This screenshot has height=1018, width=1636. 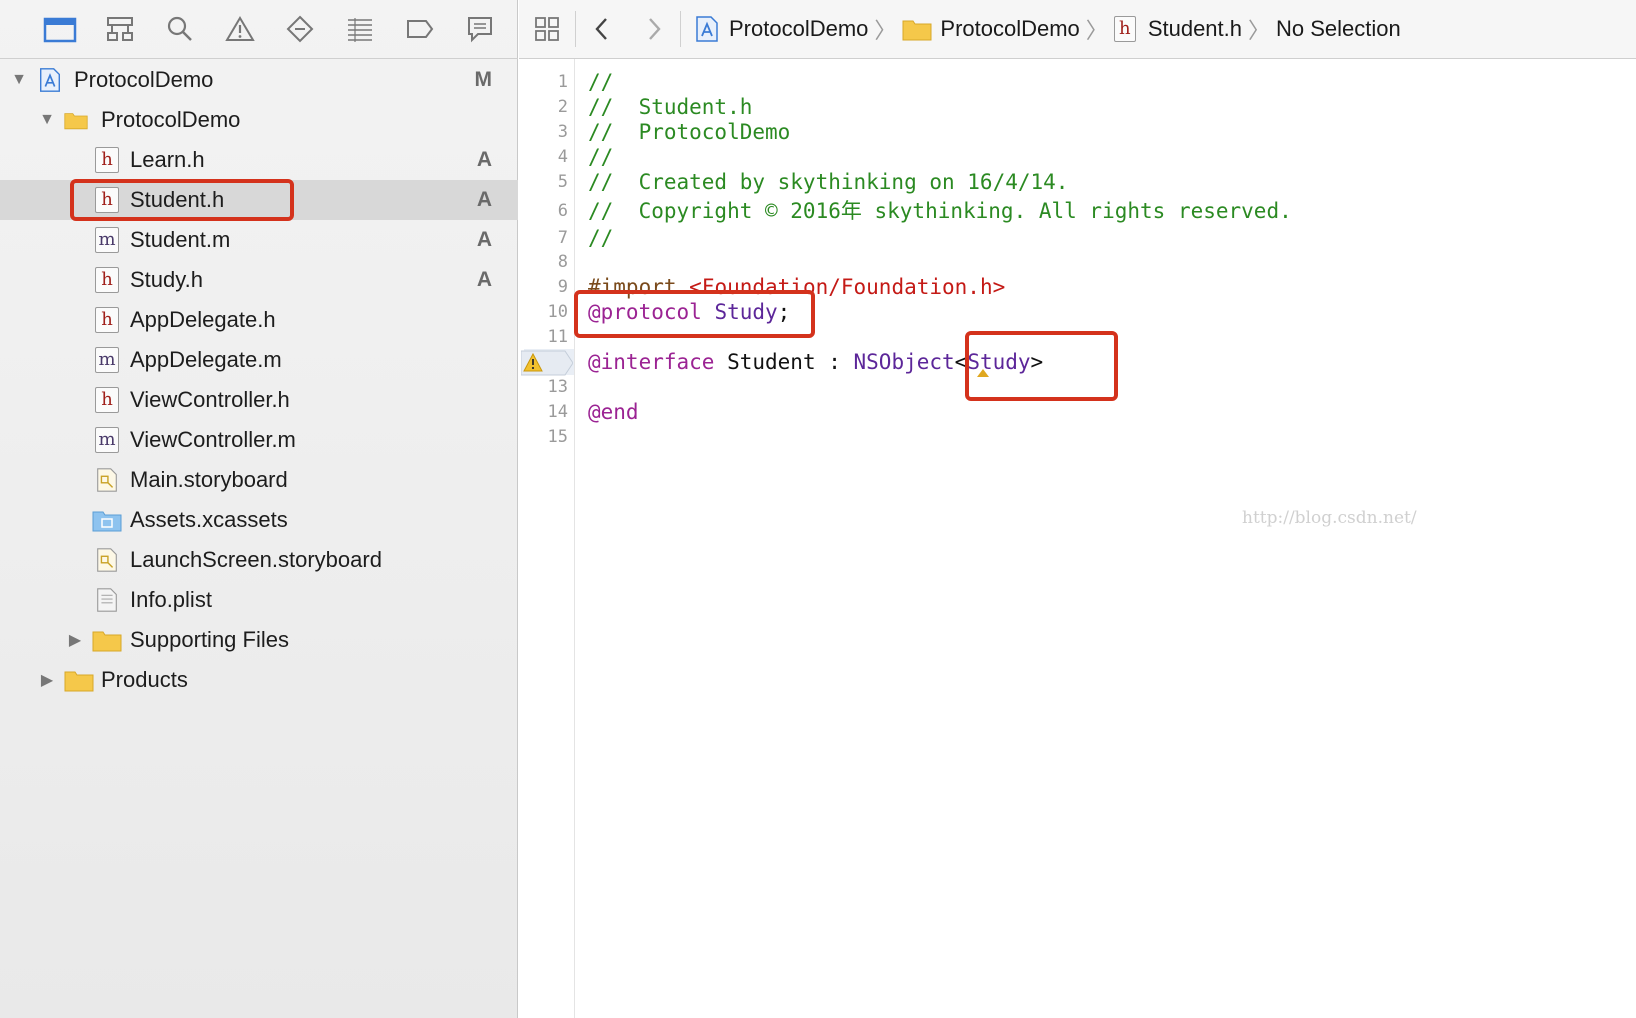 What do you see at coordinates (1037, 362) in the screenshot?
I see `code-token: >` at bounding box center [1037, 362].